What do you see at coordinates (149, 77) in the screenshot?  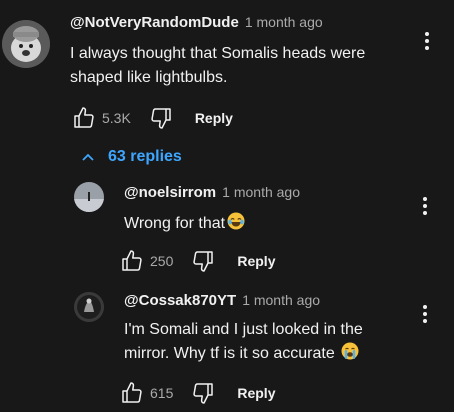 I see `comment-text-line: shaped like lightbulbs.` at bounding box center [149, 77].